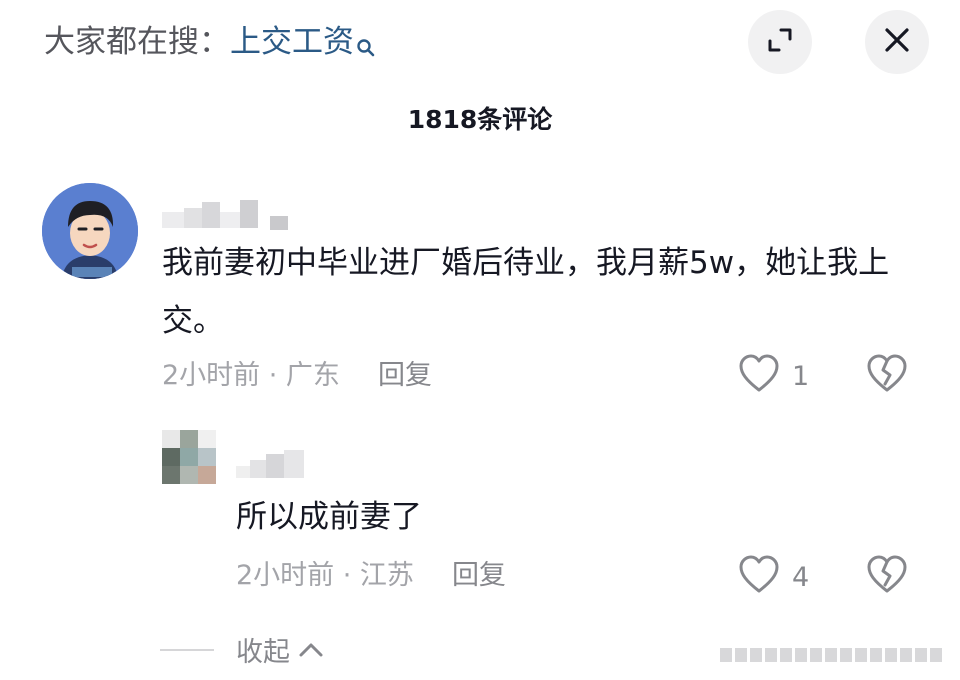 Image resolution: width=960 pixels, height=680 pixels. I want to click on reply-like-count: 4, so click(801, 577).